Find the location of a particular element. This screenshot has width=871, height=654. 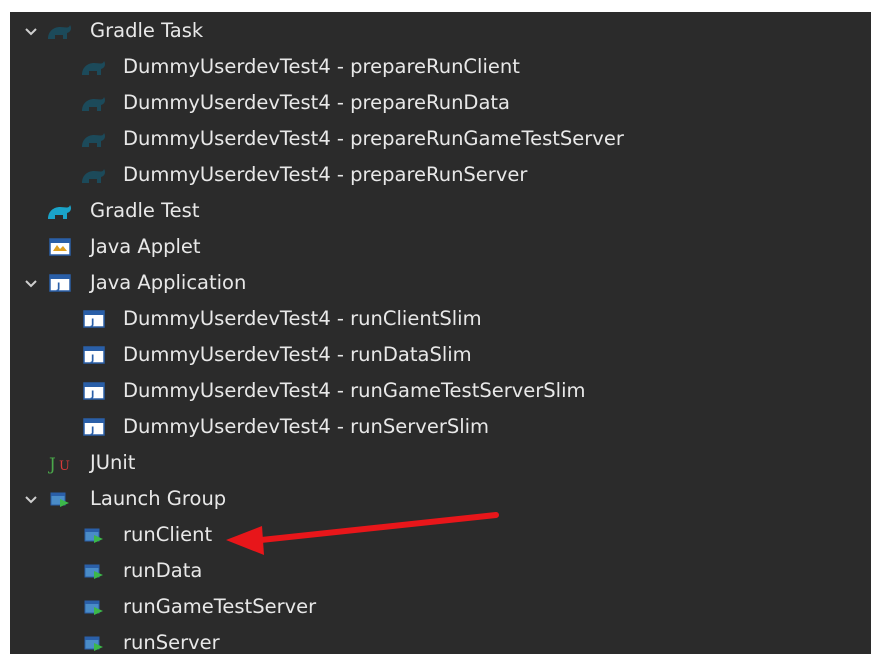

tree-node-label: JUnit is located at coordinates (113, 462).